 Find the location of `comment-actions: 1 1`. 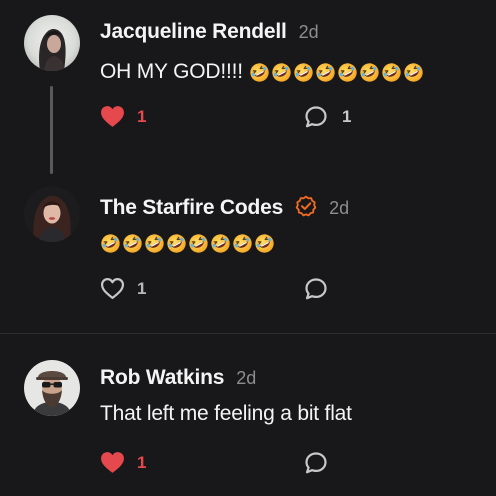

comment-actions: 1 1 is located at coordinates (298, 118).